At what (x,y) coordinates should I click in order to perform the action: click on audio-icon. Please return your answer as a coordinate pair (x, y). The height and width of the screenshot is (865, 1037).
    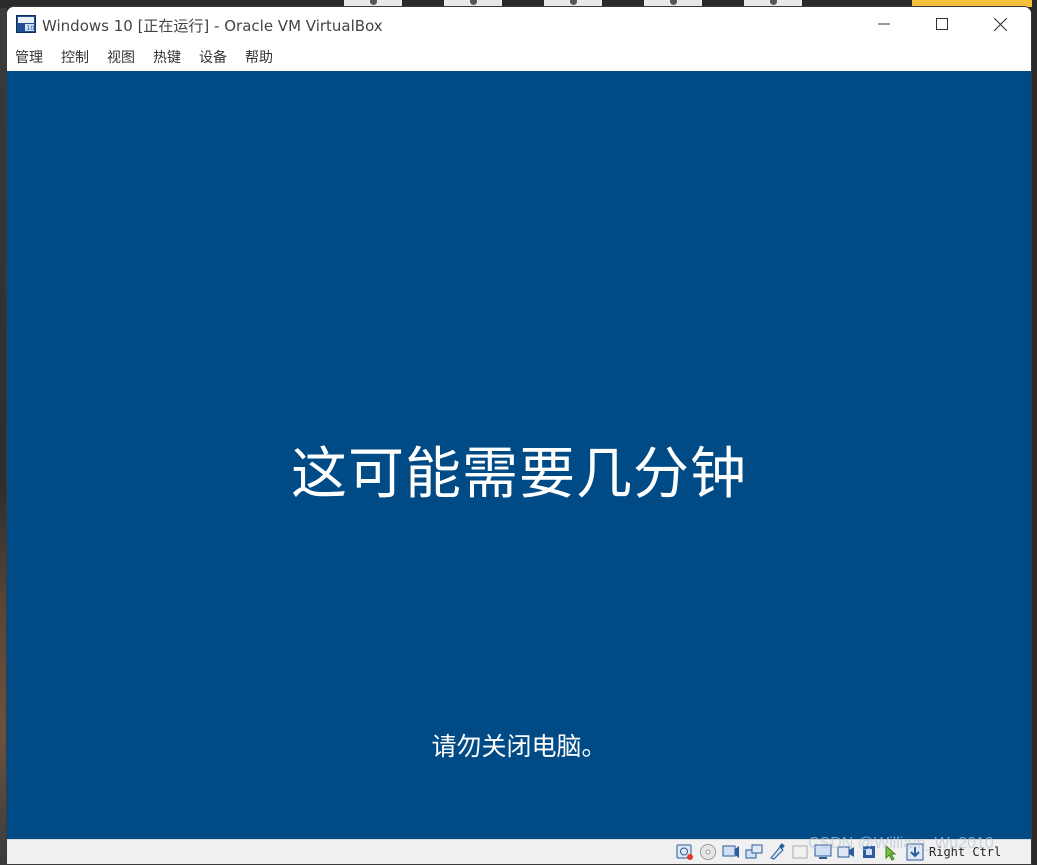
    Looking at the image, I should click on (731, 852).